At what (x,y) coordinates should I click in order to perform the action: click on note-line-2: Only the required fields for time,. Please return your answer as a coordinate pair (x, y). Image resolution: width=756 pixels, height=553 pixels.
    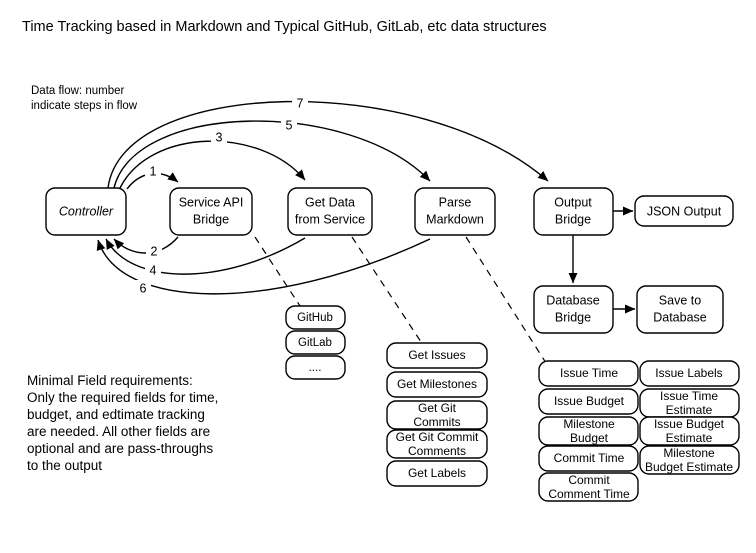
    Looking at the image, I should click on (122, 397).